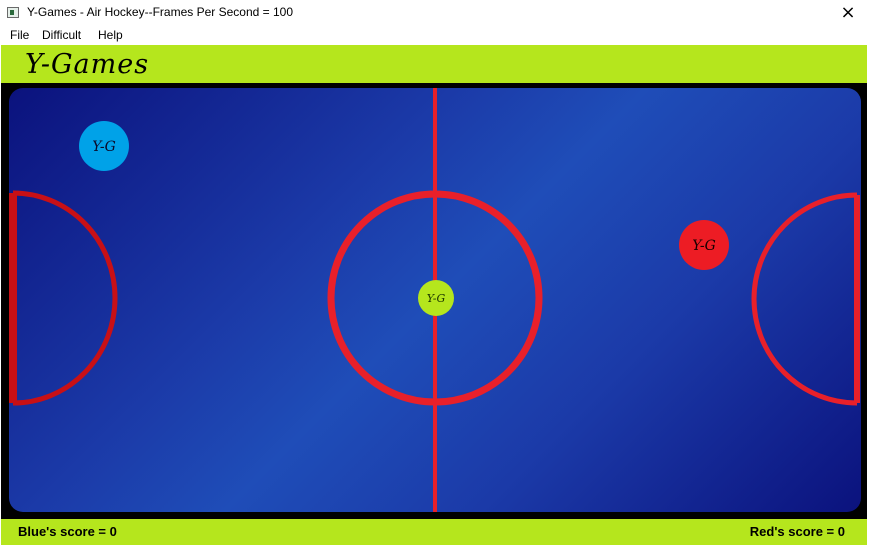  What do you see at coordinates (65, 298) in the screenshot?
I see `left-goal-crease` at bounding box center [65, 298].